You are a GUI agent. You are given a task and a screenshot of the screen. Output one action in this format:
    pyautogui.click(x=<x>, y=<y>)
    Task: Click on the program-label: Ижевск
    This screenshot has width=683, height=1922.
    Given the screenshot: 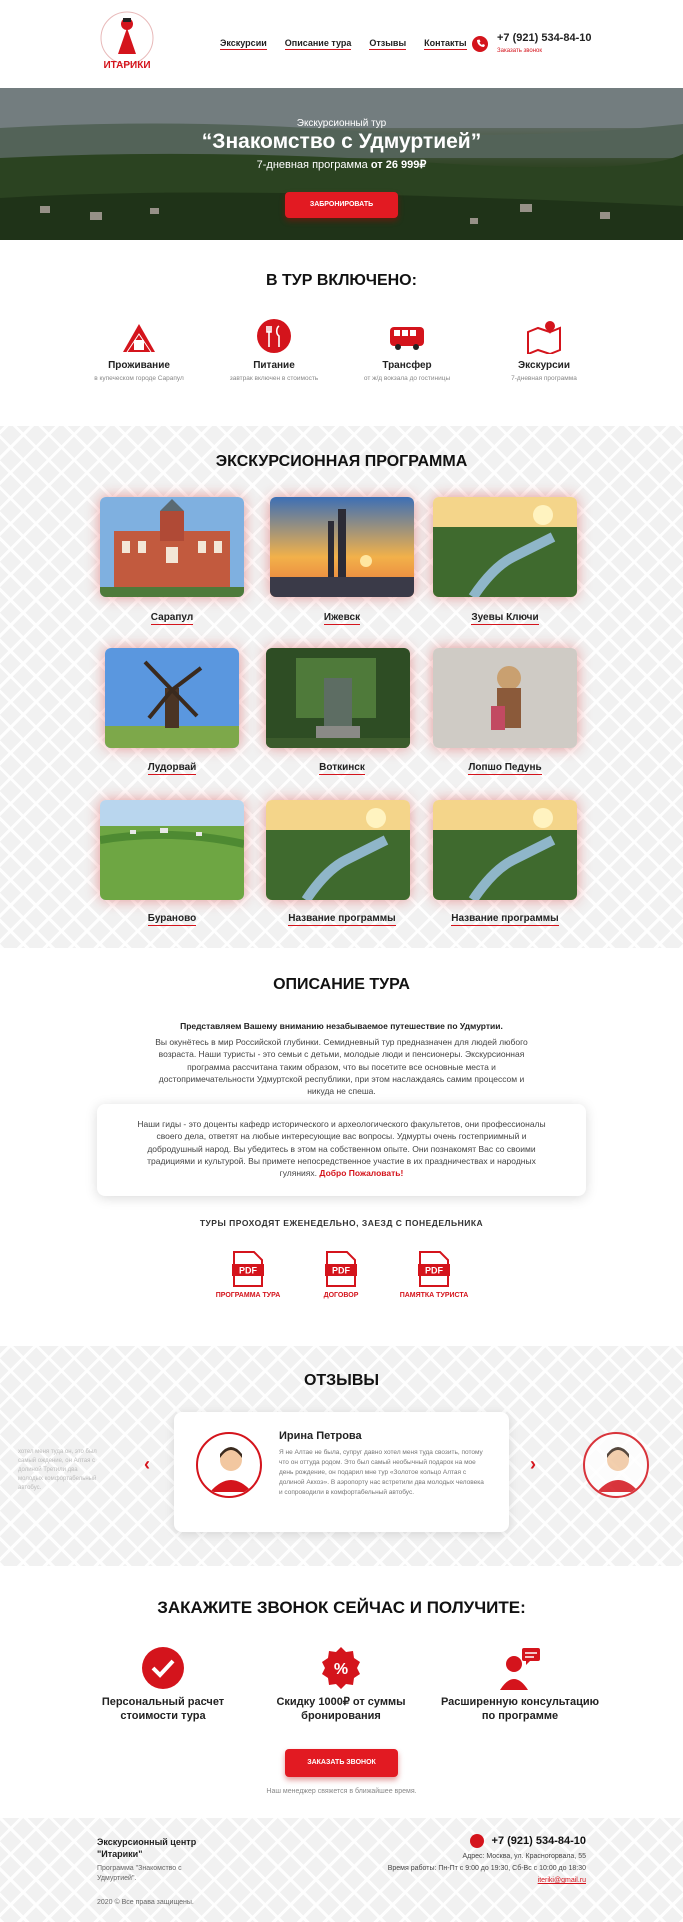 What is the action you would take?
    pyautogui.click(x=342, y=618)
    